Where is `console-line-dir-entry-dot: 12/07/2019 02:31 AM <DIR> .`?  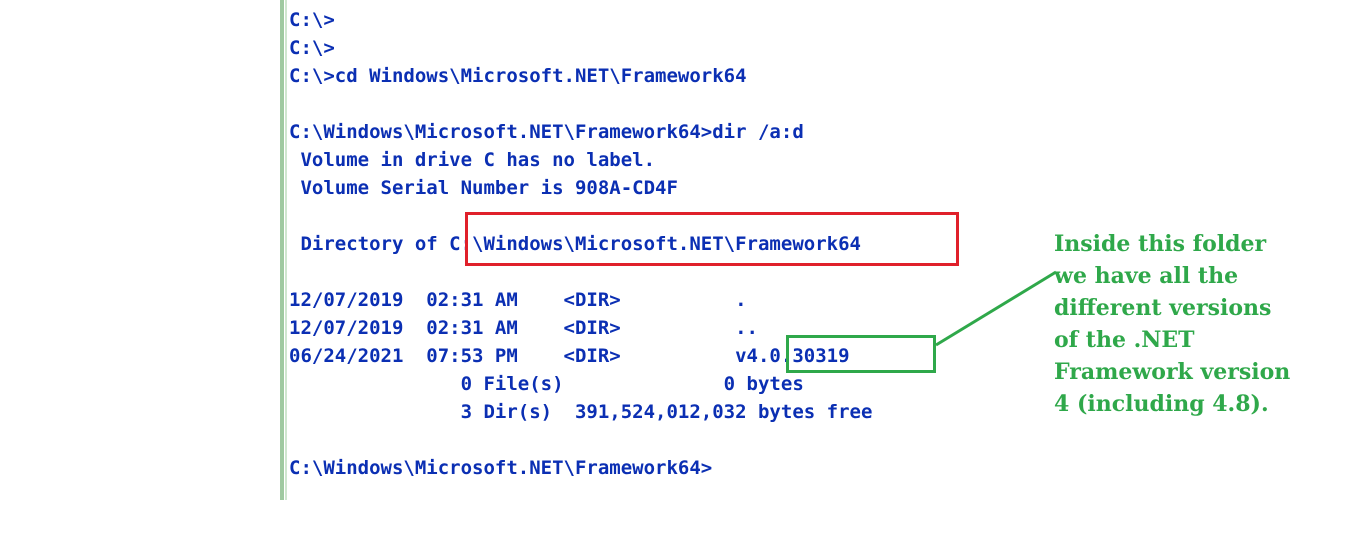
console-line-dir-entry-dot: 12/07/2019 02:31 AM <DIR> . is located at coordinates (518, 300).